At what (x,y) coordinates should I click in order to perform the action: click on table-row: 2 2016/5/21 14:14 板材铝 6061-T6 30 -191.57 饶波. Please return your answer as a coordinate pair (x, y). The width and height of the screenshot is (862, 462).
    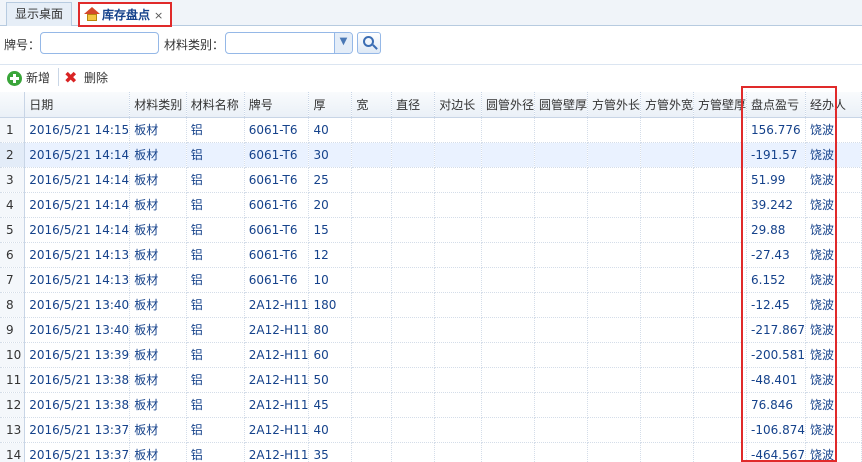
    Looking at the image, I should click on (431, 155).